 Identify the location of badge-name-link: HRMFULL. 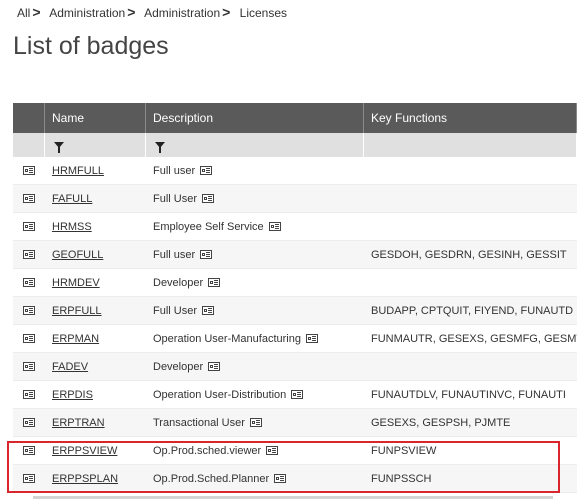
(78, 171).